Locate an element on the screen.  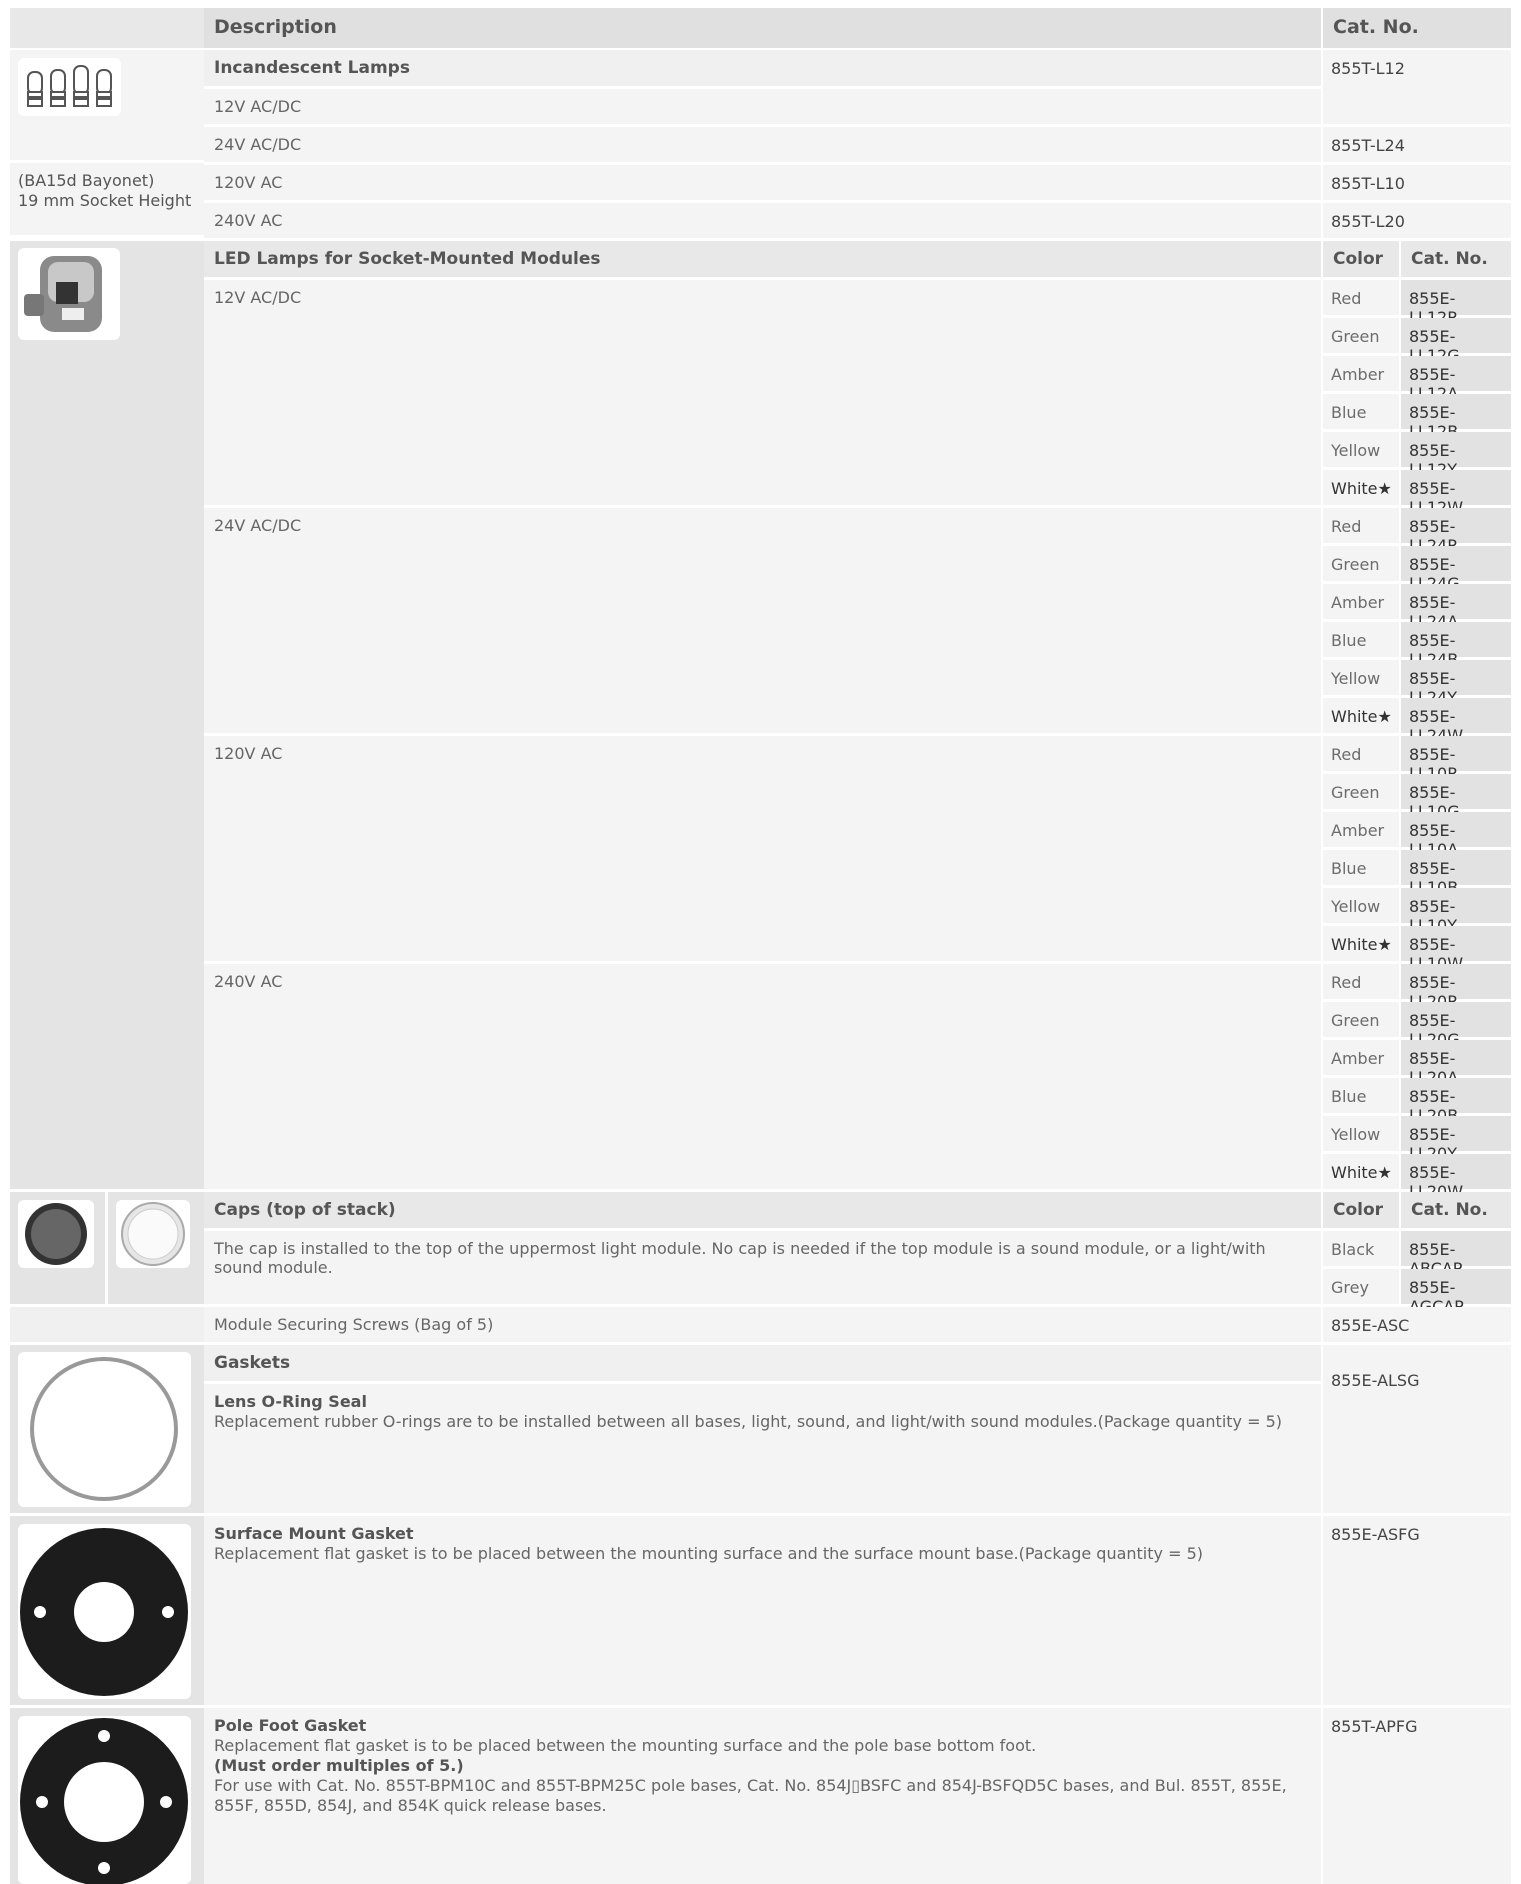
led-lamp-image is located at coordinates (69, 294).